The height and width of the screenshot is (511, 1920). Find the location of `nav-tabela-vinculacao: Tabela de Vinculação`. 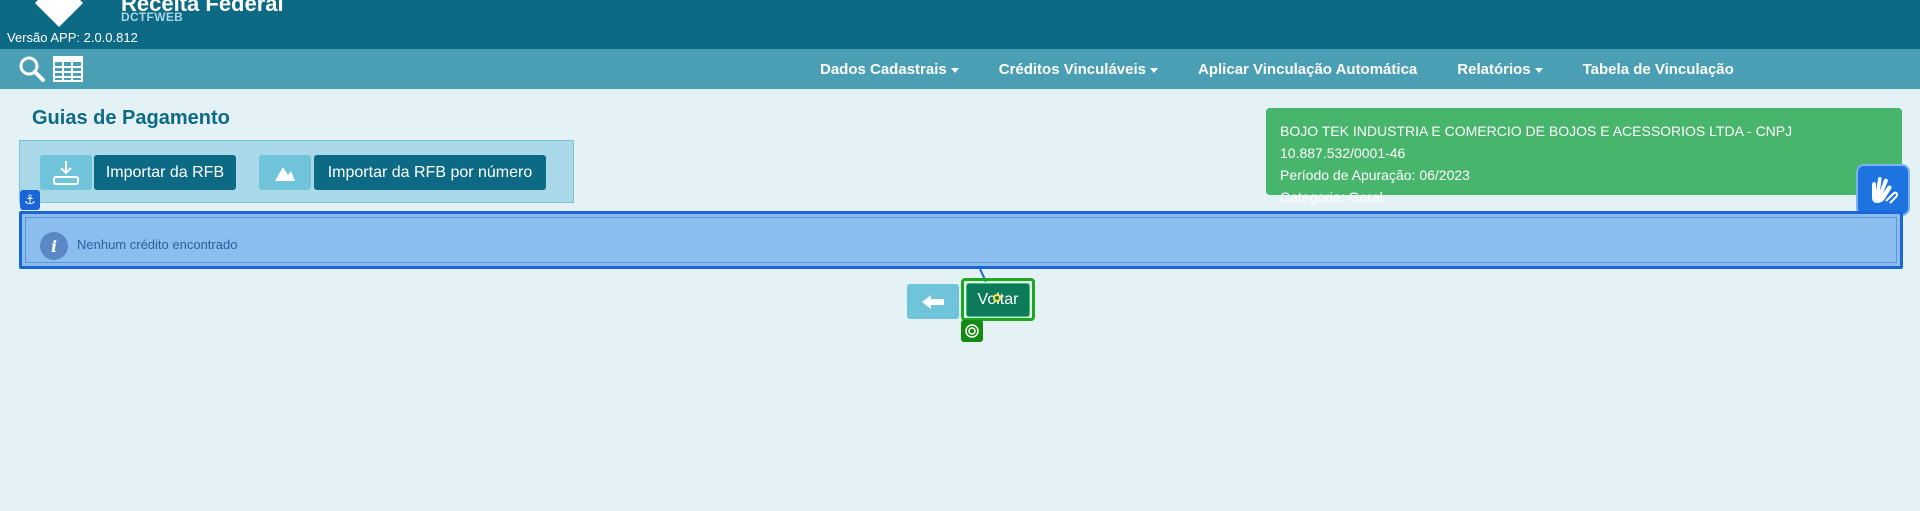

nav-tabela-vinculacao: Tabela de Vinculação is located at coordinates (1658, 69).